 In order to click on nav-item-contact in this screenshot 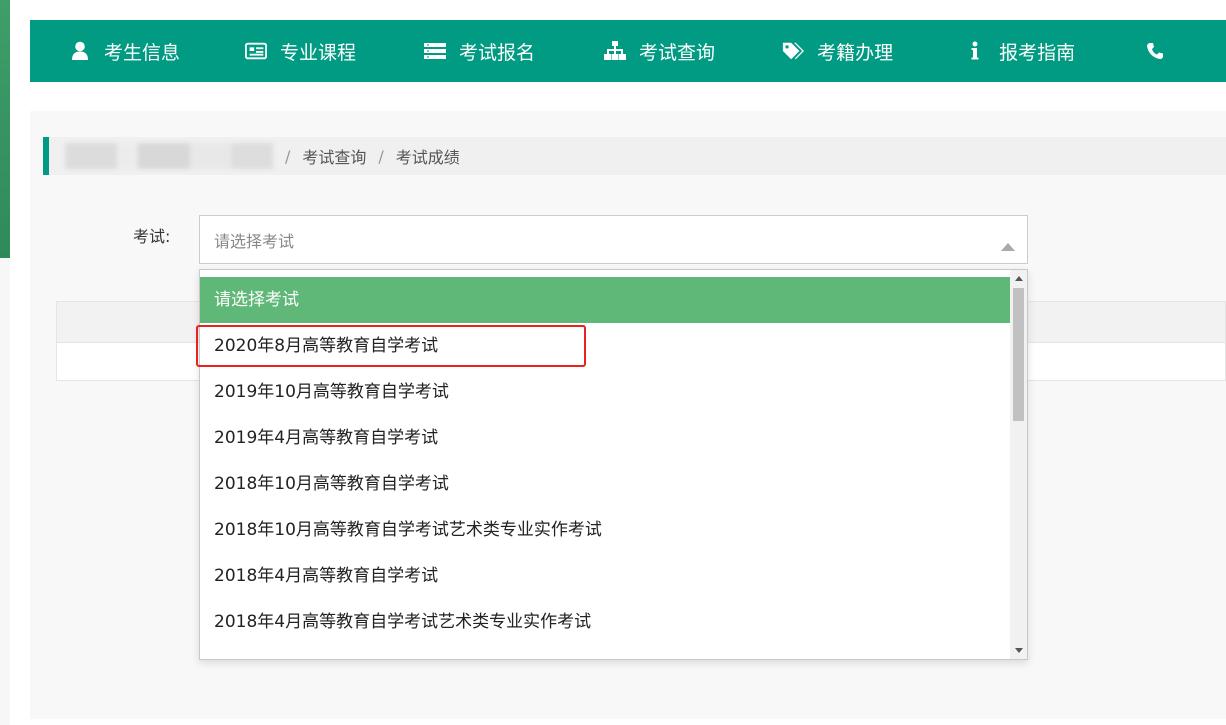, I will do `click(1161, 51)`.